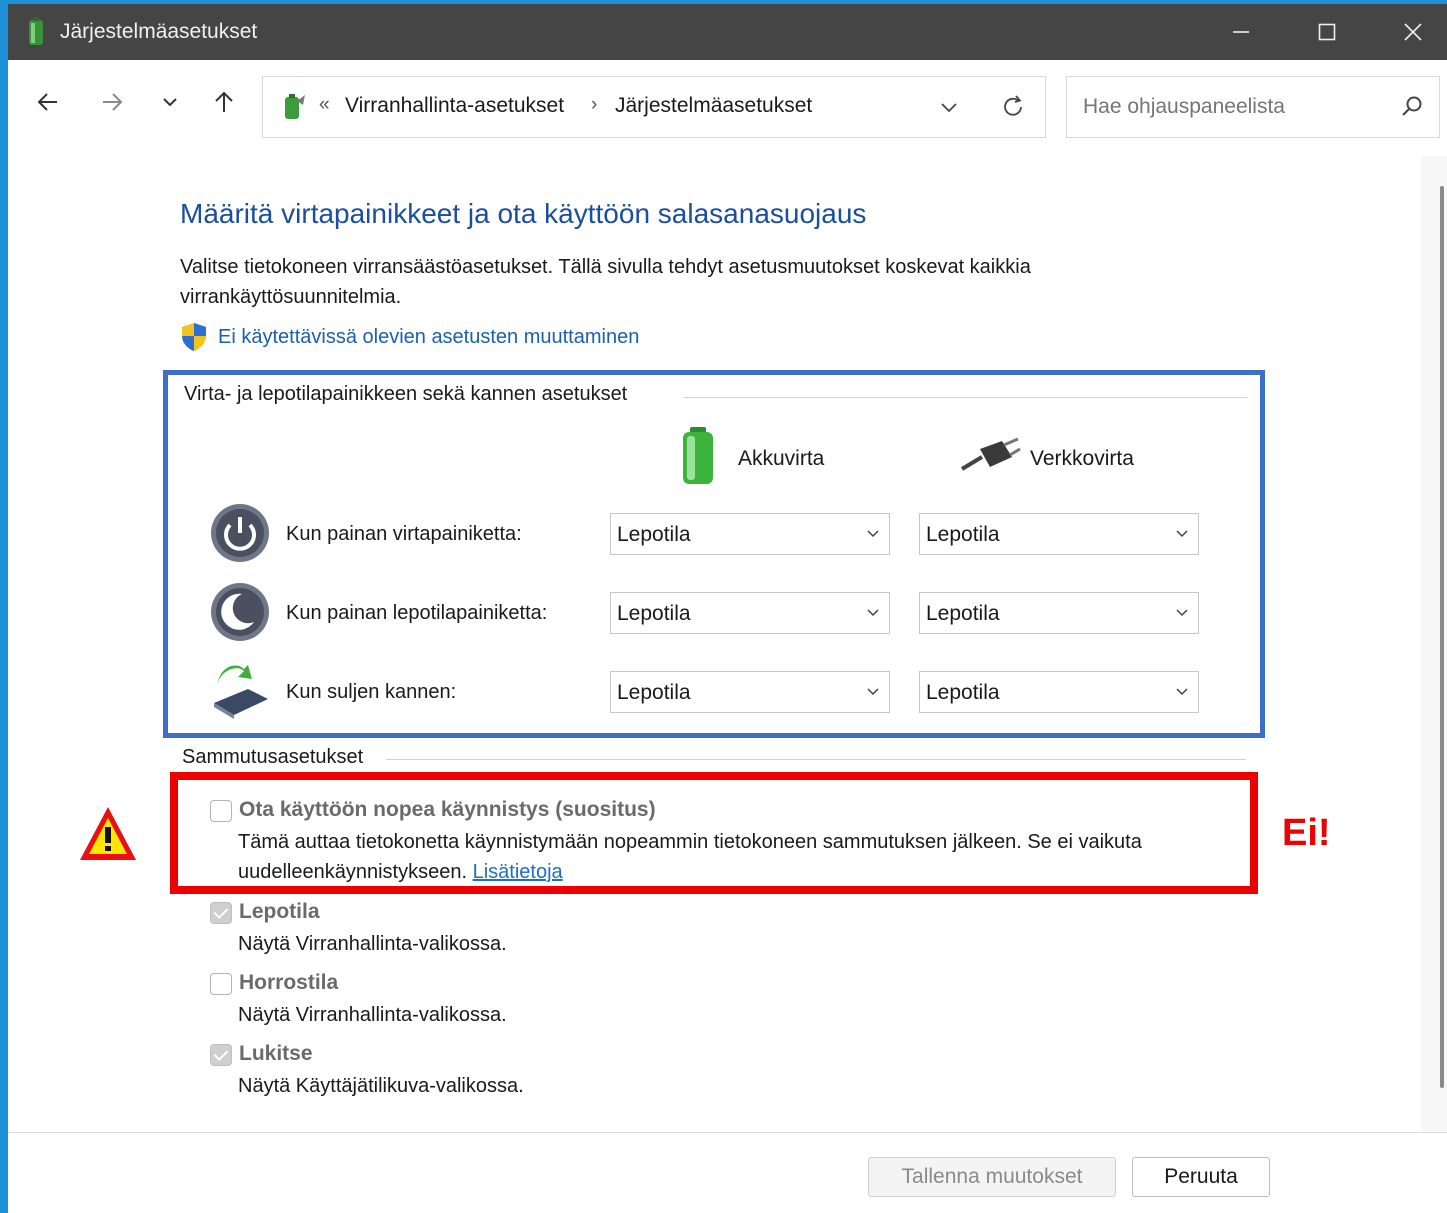 The width and height of the screenshot is (1447, 1213). What do you see at coordinates (417, 613) in the screenshot?
I see `sleep-button-label: Kun painan lepotilapainiketta:` at bounding box center [417, 613].